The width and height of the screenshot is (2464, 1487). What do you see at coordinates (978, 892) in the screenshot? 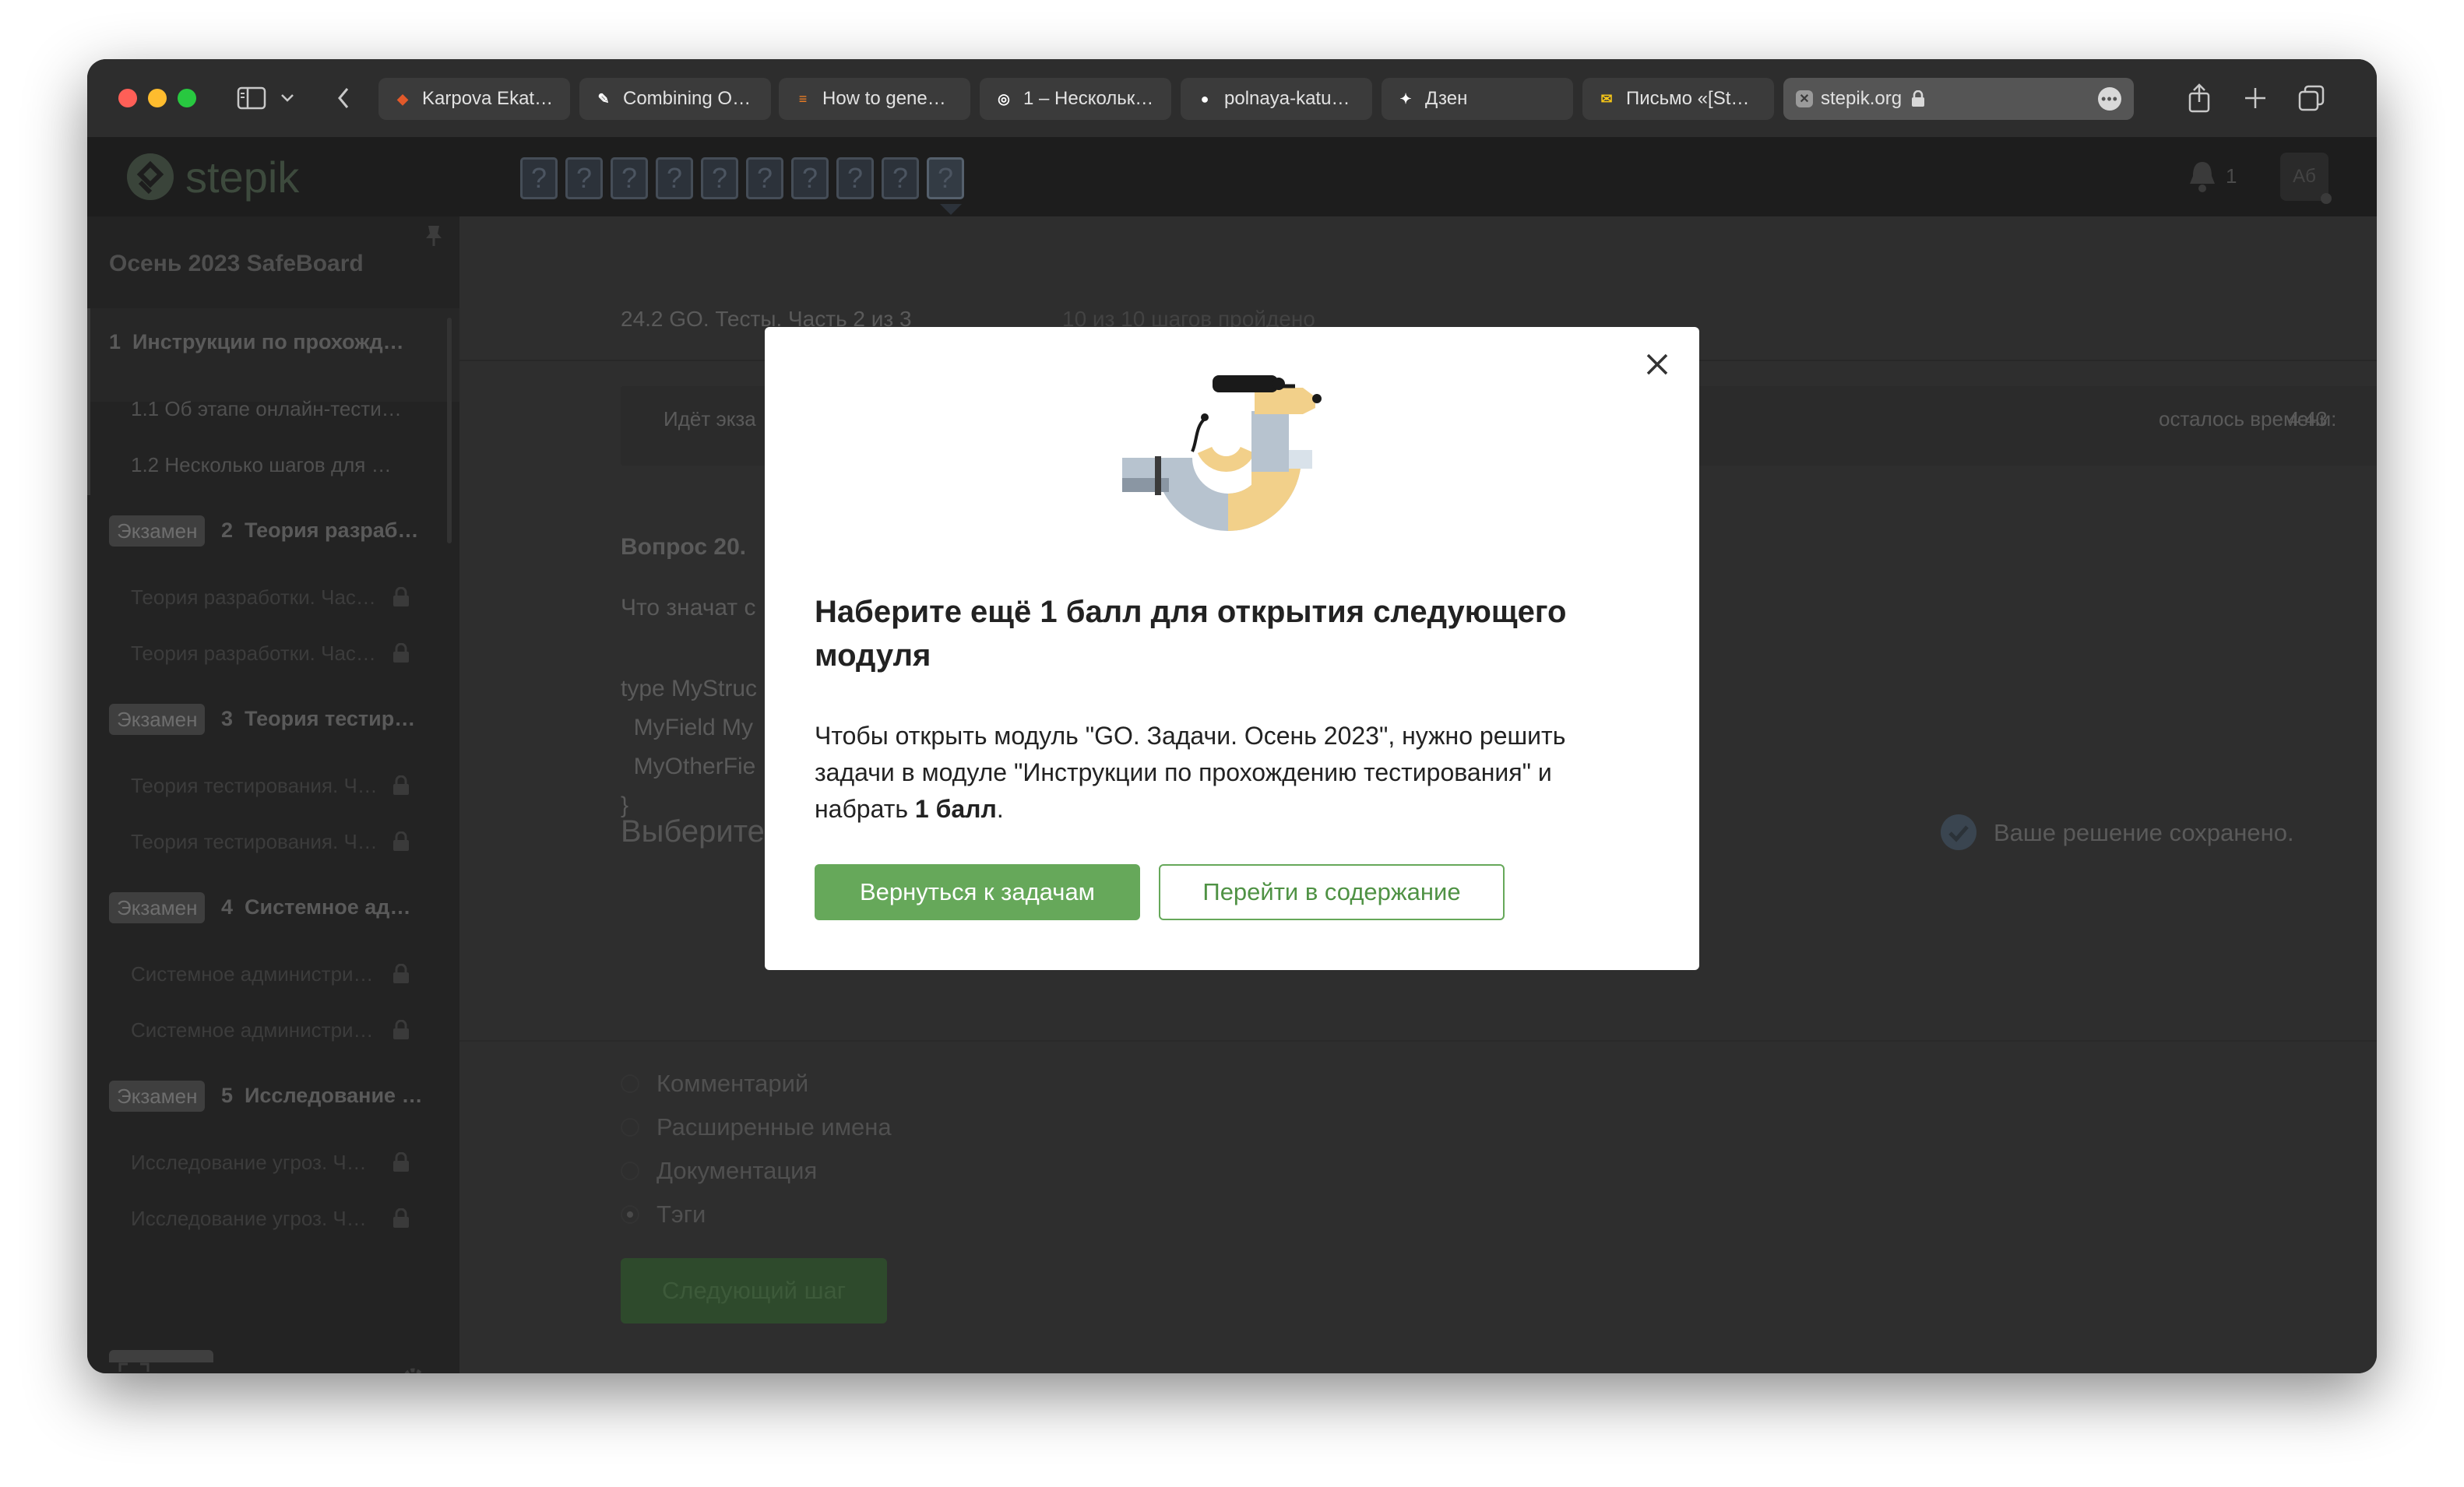
I see `back-to-tasks-button: Вернуться к задачам` at bounding box center [978, 892].